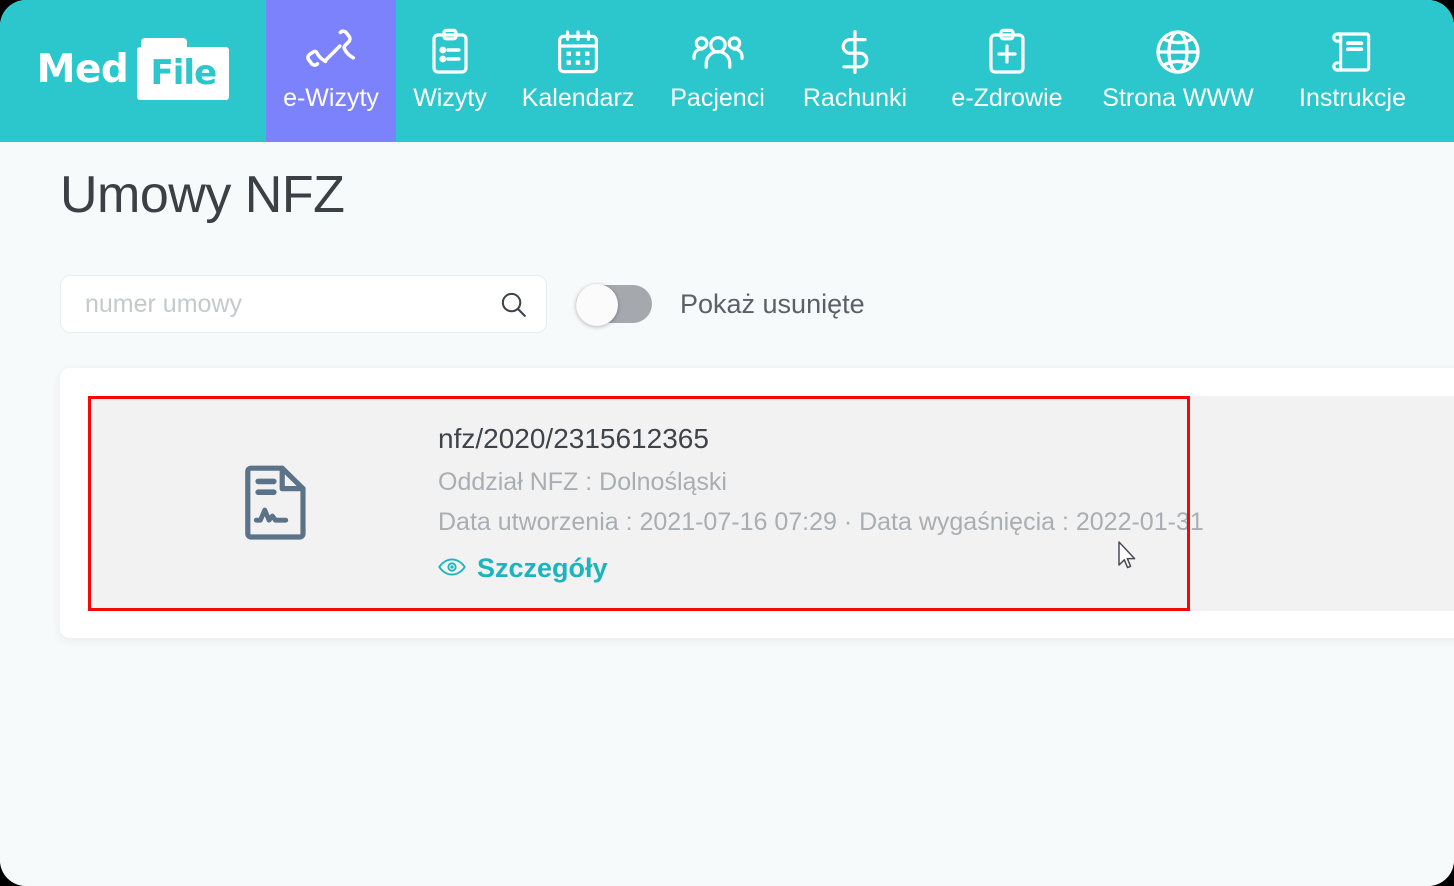 The image size is (1454, 886). I want to click on page-title: Umowy NFZ, so click(202, 195).